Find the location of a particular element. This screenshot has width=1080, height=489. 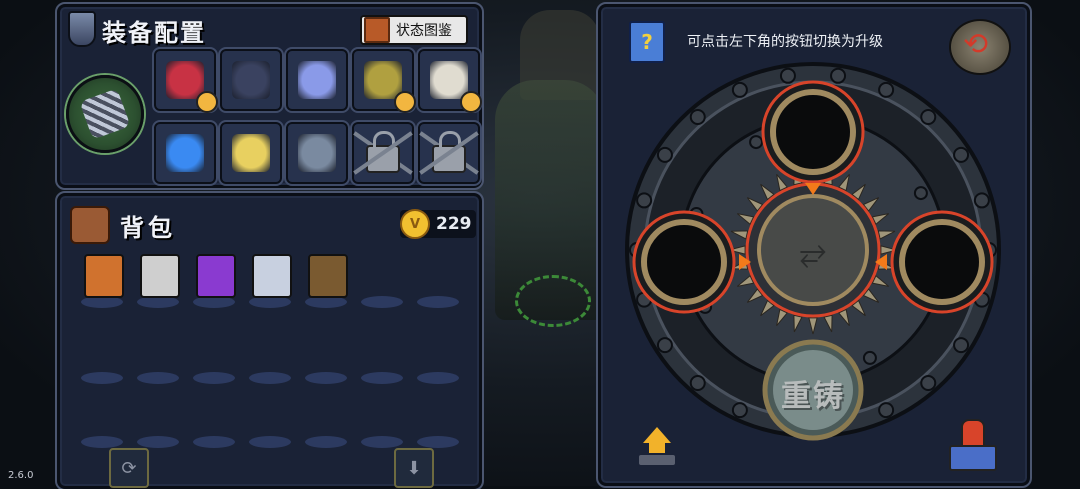

status-codex-button: 状态图鉴 is located at coordinates (414, 30).